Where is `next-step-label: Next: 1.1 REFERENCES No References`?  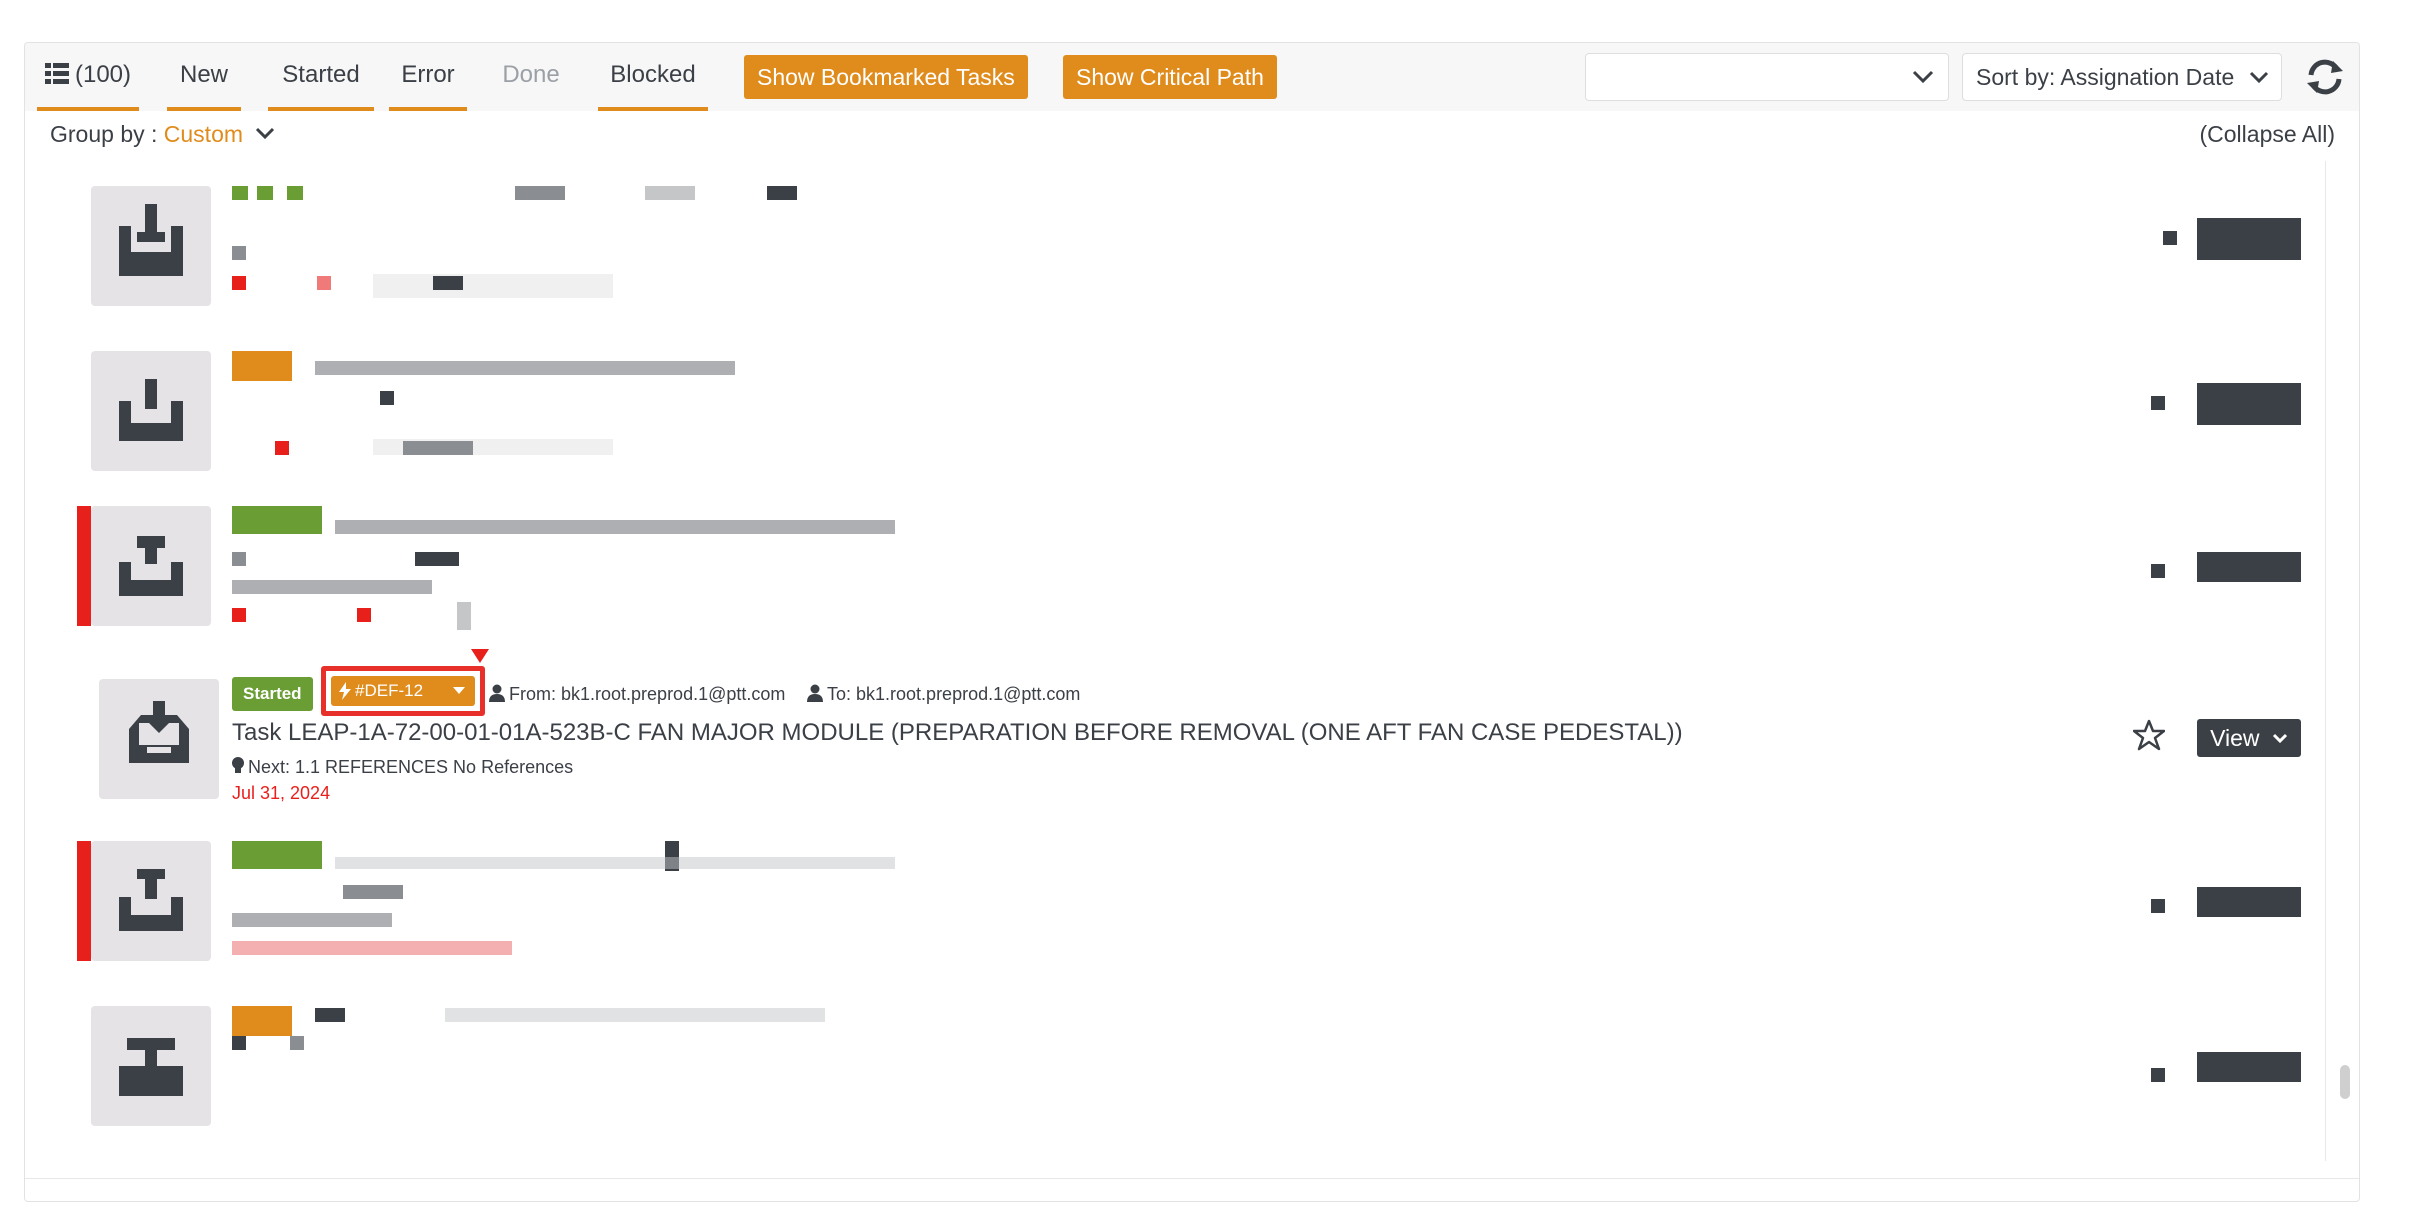 next-step-label: Next: 1.1 REFERENCES No References is located at coordinates (411, 767).